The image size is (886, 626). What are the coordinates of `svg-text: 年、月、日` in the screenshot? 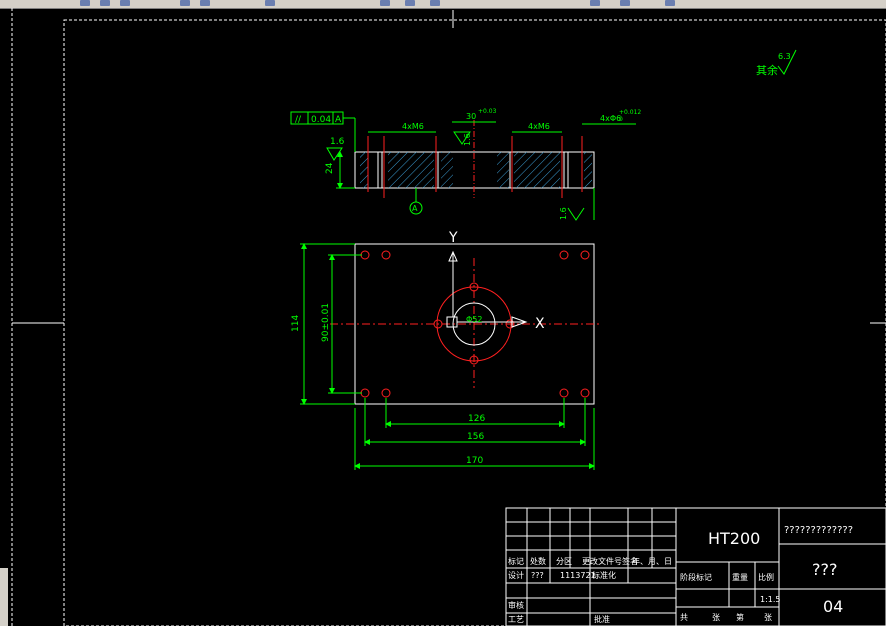 It's located at (652, 561).